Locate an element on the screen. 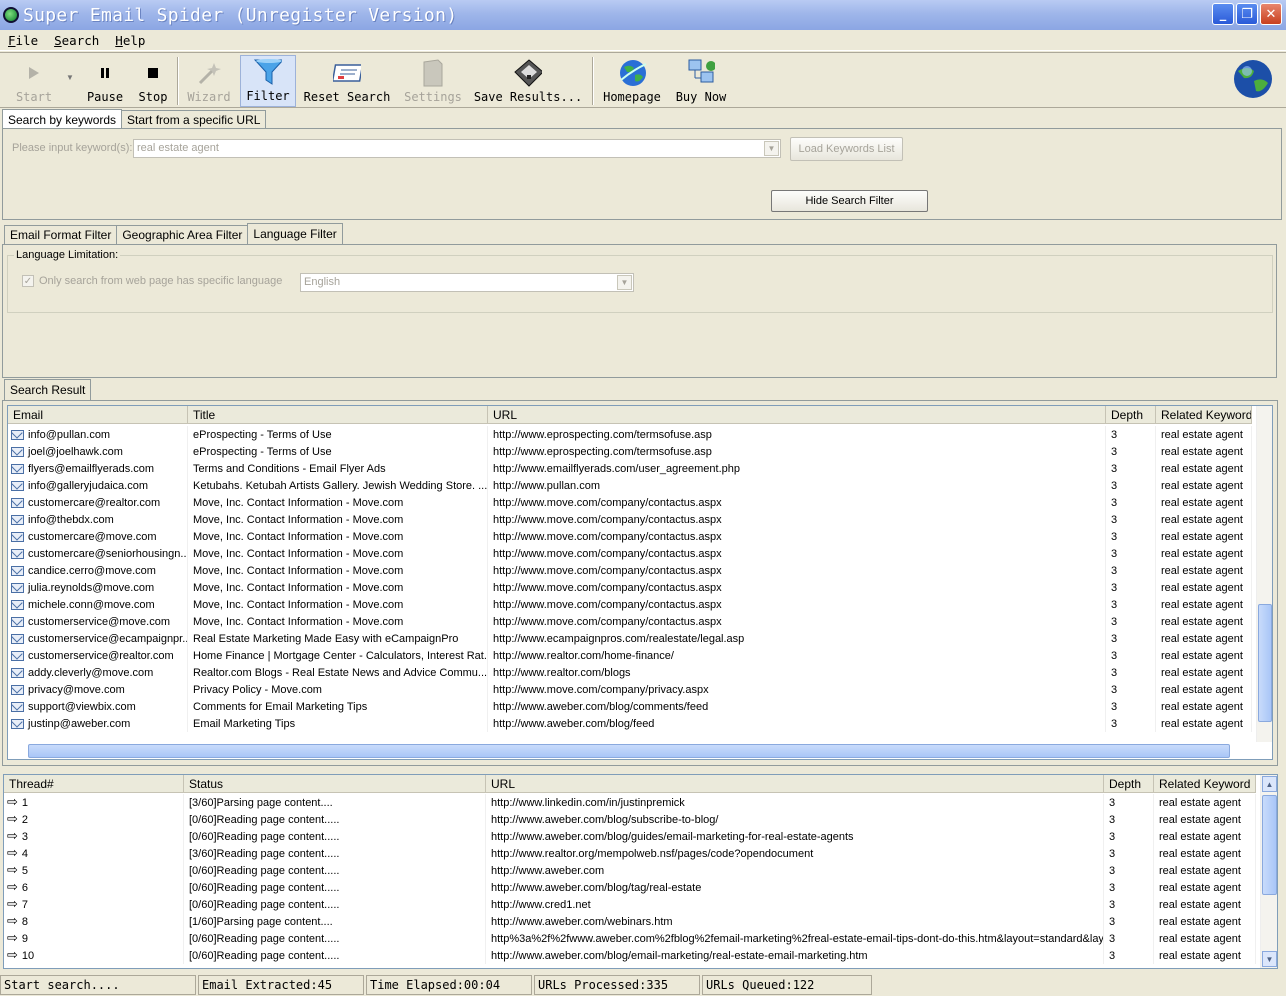 Image resolution: width=1286 pixels, height=996 pixels. tab-search-result: Search Result is located at coordinates (48, 389).